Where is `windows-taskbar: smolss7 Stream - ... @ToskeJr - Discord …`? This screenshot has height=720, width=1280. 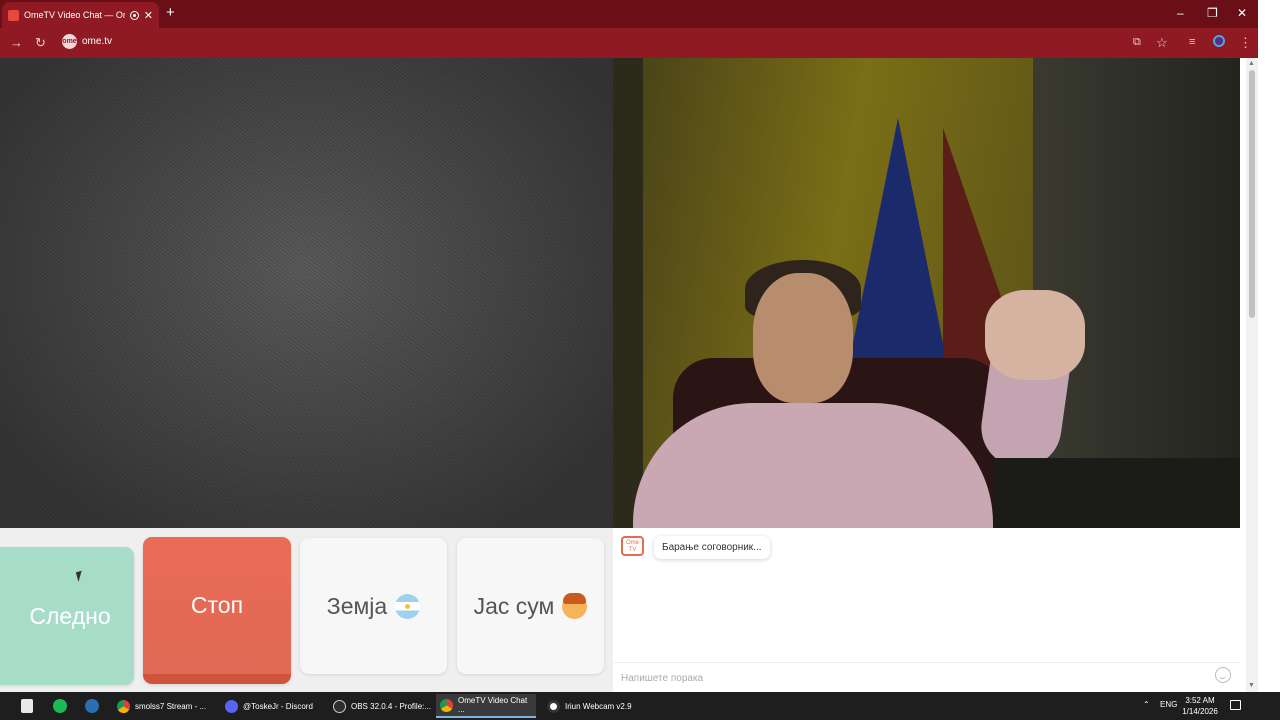
windows-taskbar: smolss7 Stream - ... @ToskeJr - Discord … is located at coordinates (640, 706).